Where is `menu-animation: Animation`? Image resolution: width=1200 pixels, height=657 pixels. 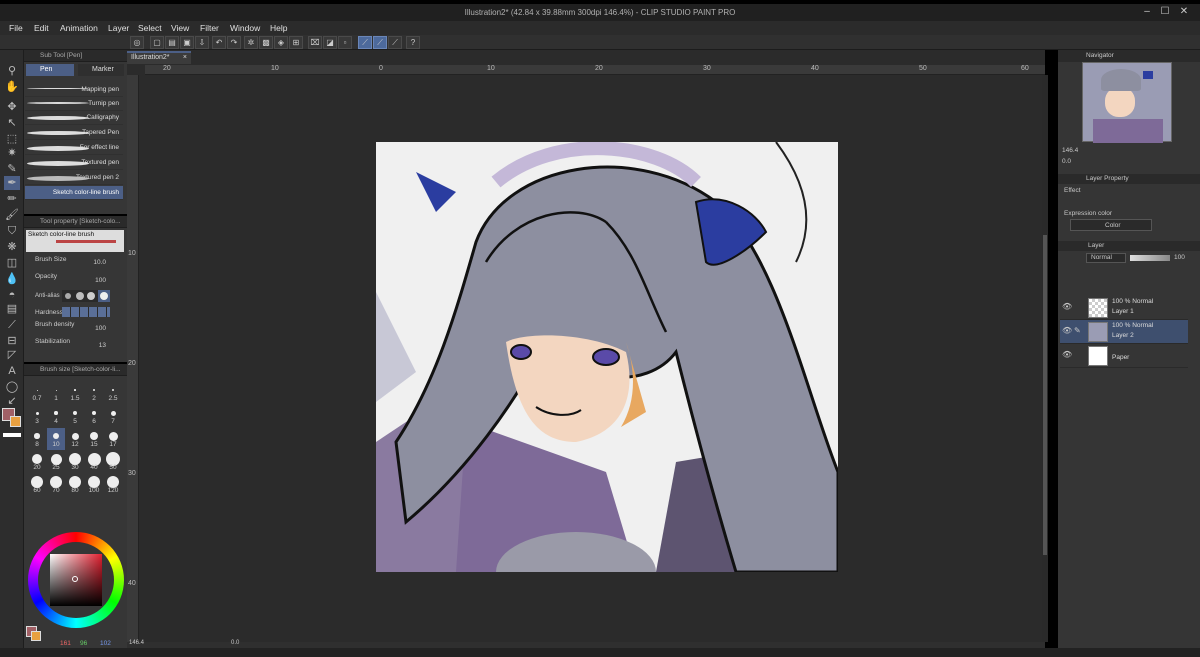
menu-animation: Animation is located at coordinates (79, 28).